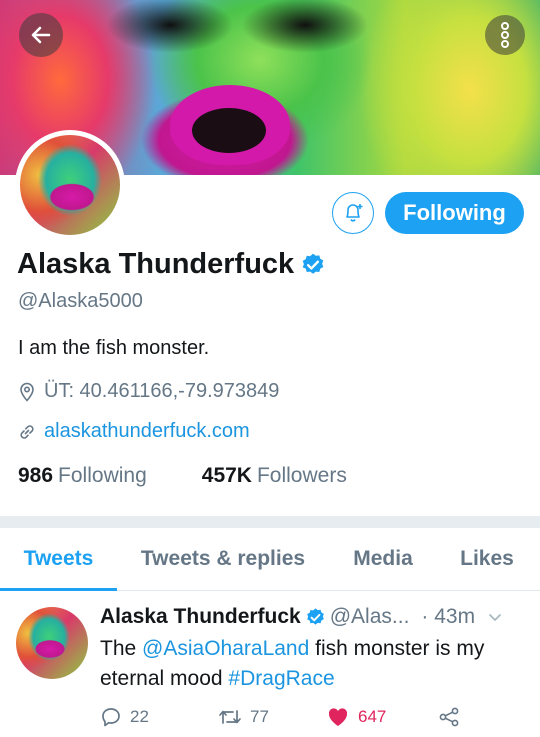  What do you see at coordinates (52, 643) in the screenshot?
I see `tweet-author-avatar` at bounding box center [52, 643].